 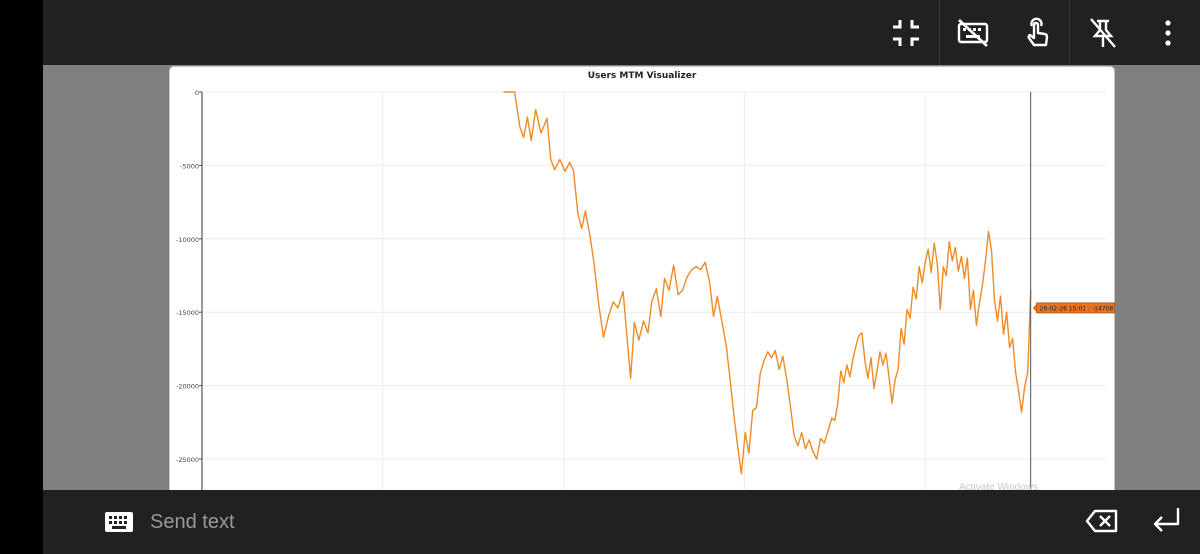 What do you see at coordinates (187, 460) in the screenshot?
I see `y-tick-label: -25000` at bounding box center [187, 460].